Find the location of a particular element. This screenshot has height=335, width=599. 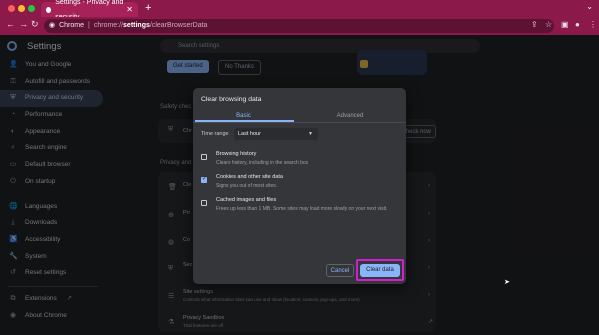

title-bar: Settings - Privacy and security ✕ + ⌄ is located at coordinates (299, 10).